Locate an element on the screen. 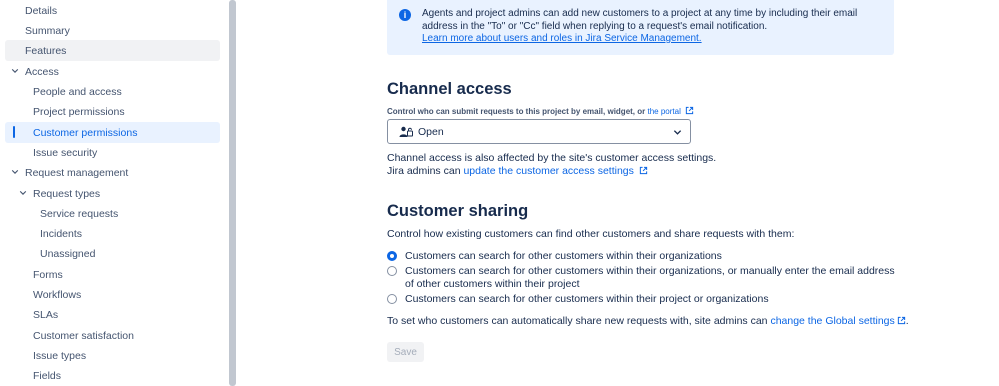  sidebar-item-customer-permissions: Customer permissions is located at coordinates (112, 132).